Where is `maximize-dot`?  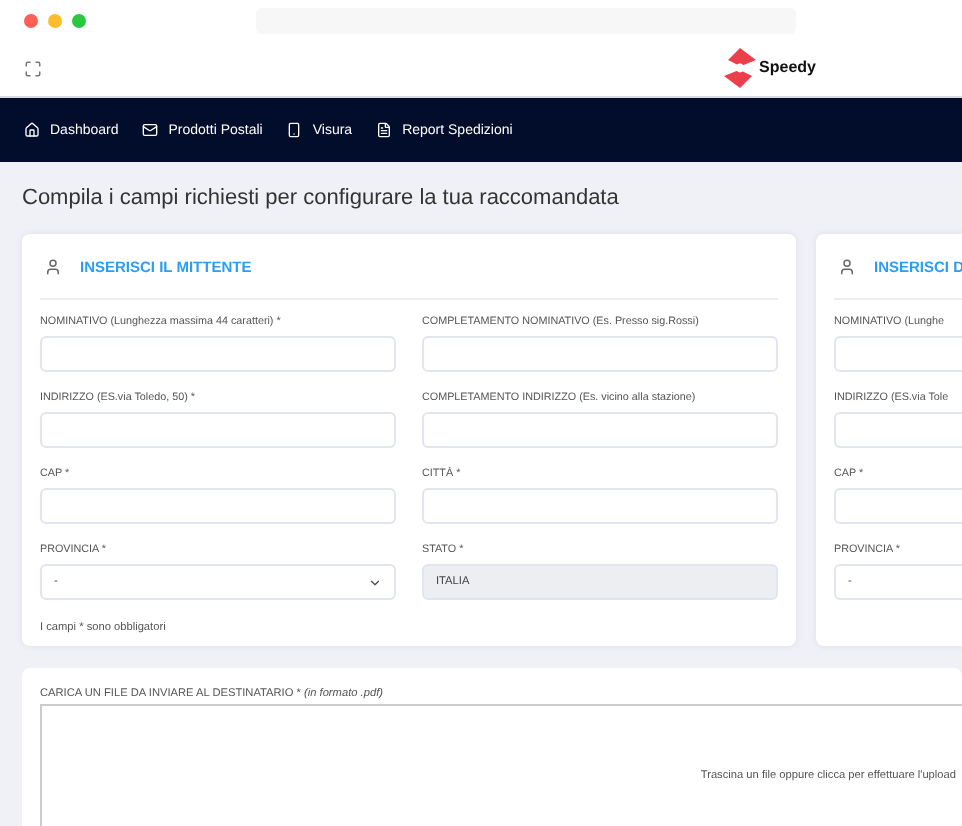 maximize-dot is located at coordinates (79, 20).